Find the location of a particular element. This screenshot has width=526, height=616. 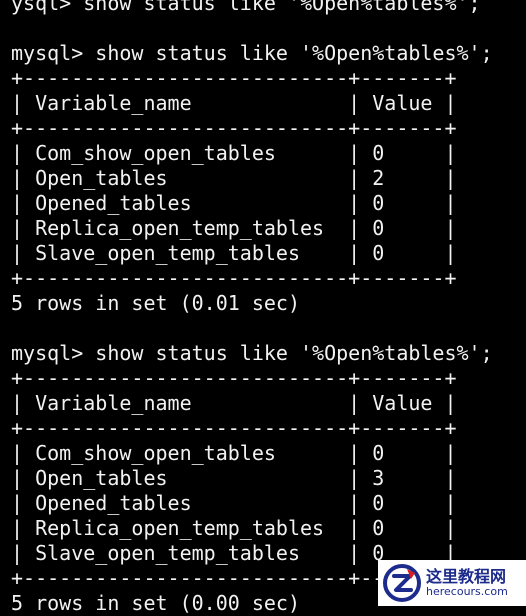

watermark-title: 这里教程网 is located at coordinates (466, 576).